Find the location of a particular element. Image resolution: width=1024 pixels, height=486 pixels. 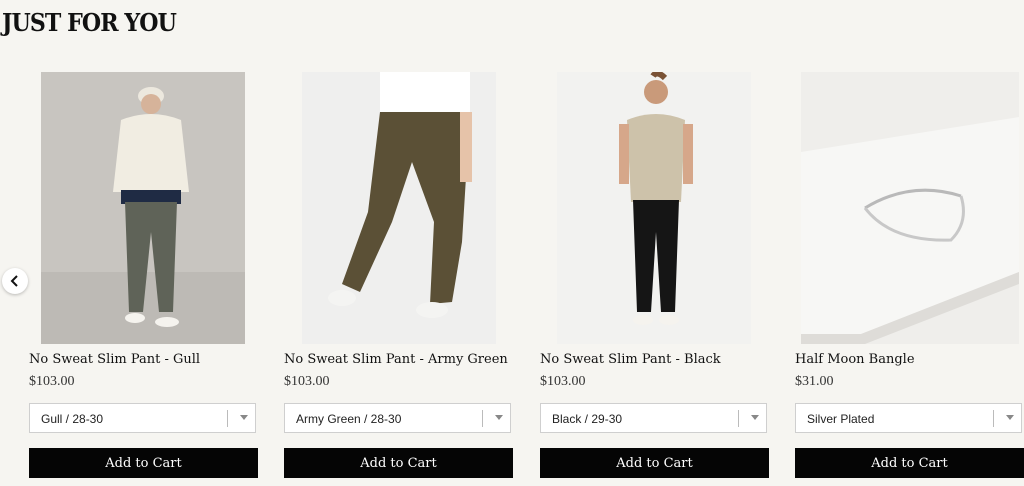

product-name: No Sweat Slim Pant - Army Green is located at coordinates (396, 359).